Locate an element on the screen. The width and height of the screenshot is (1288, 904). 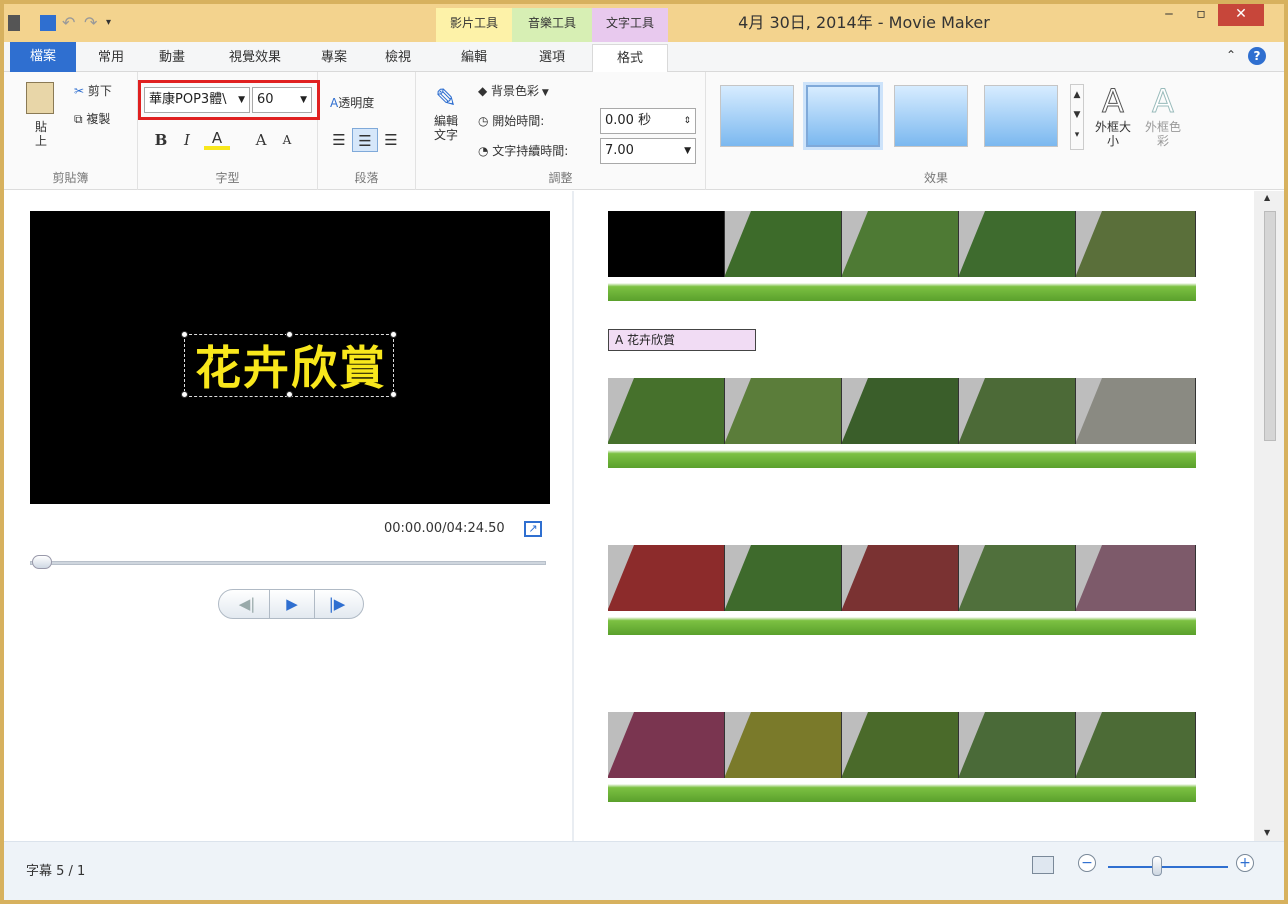
transparency-button: A透明度 is located at coordinates (352, 102).